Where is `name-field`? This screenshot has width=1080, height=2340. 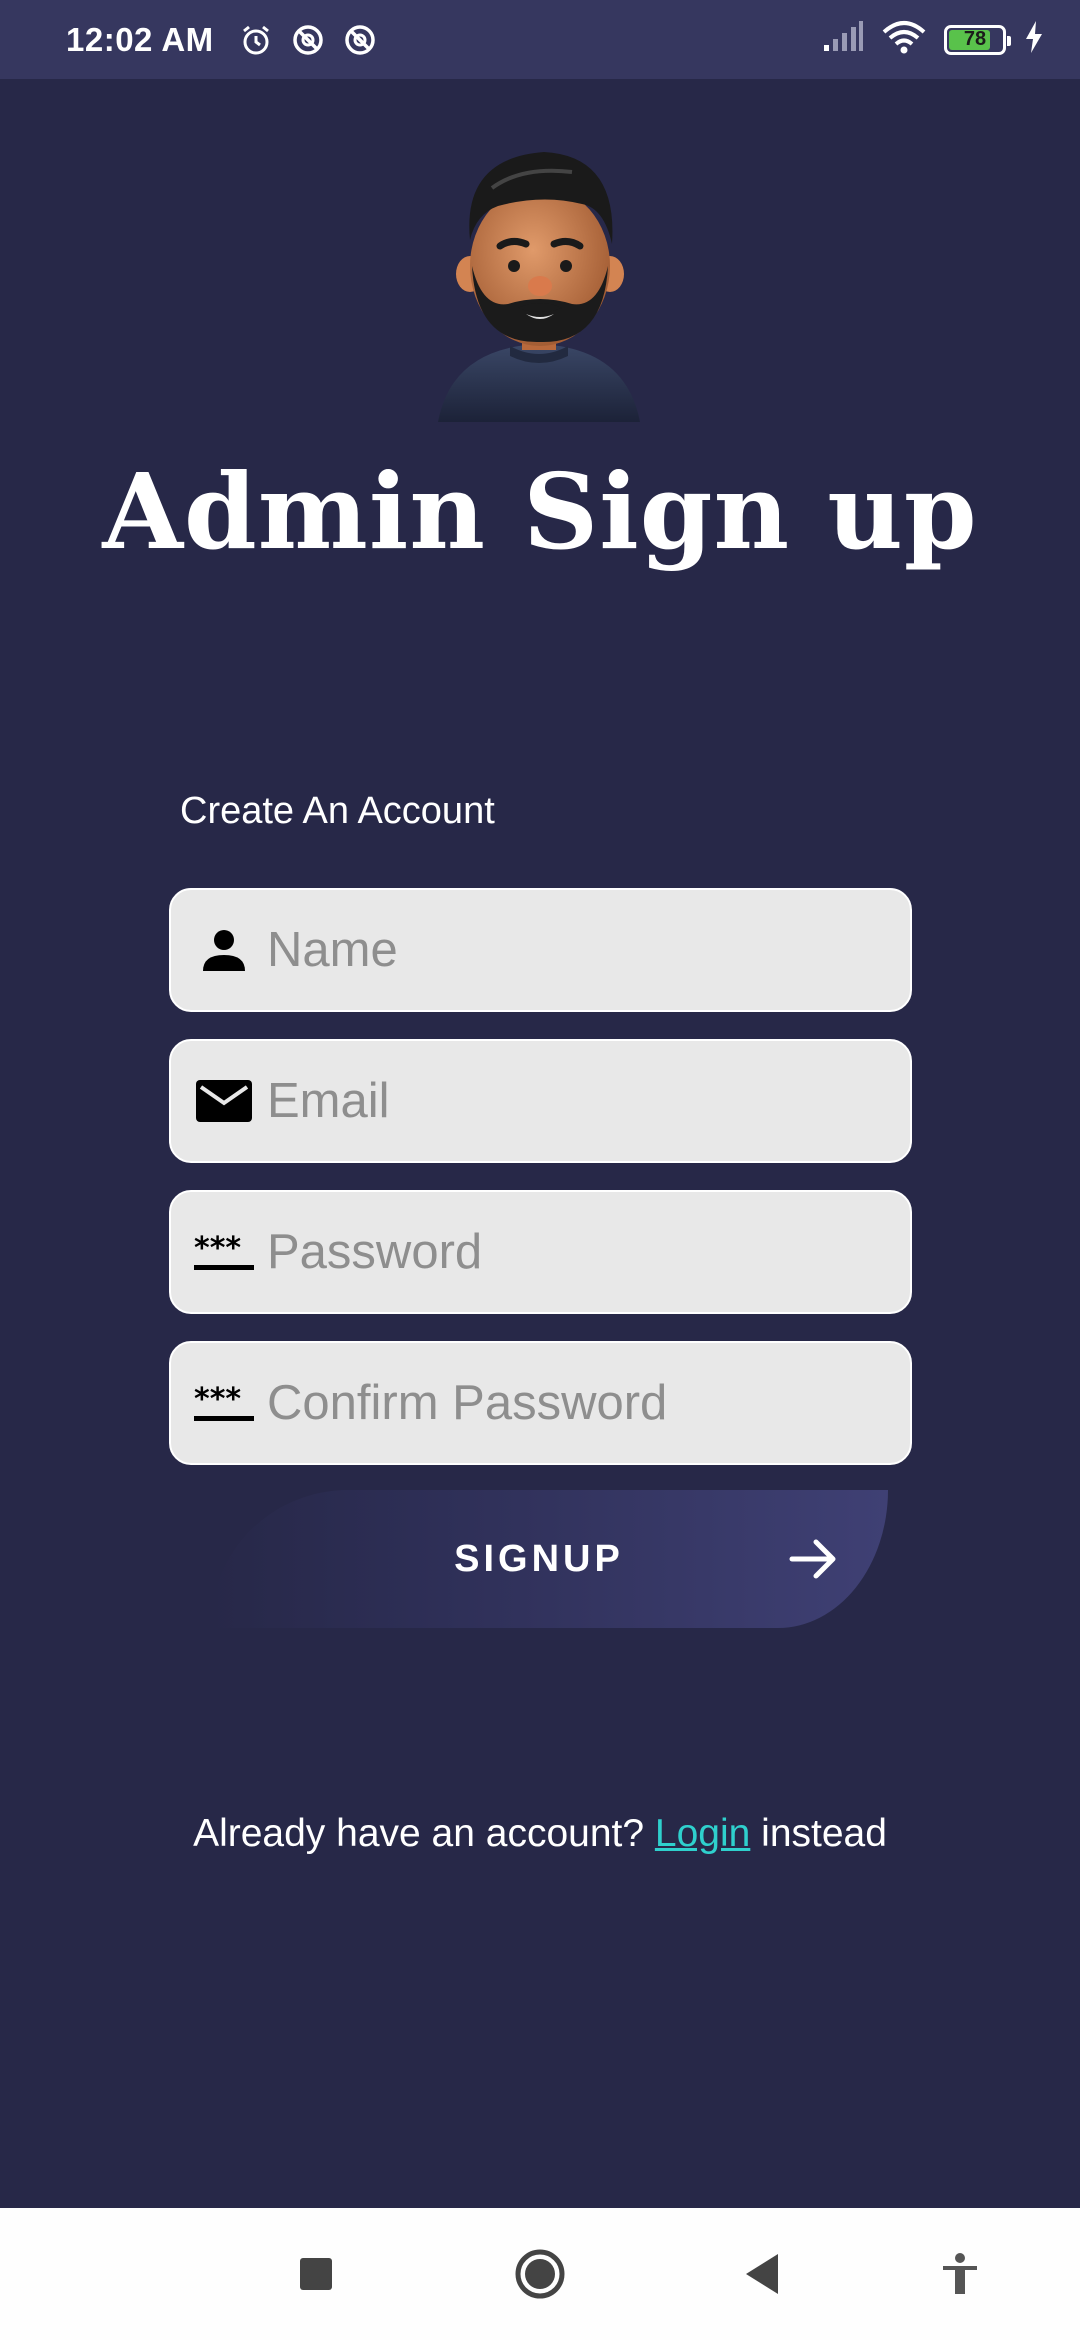 name-field is located at coordinates (540, 950).